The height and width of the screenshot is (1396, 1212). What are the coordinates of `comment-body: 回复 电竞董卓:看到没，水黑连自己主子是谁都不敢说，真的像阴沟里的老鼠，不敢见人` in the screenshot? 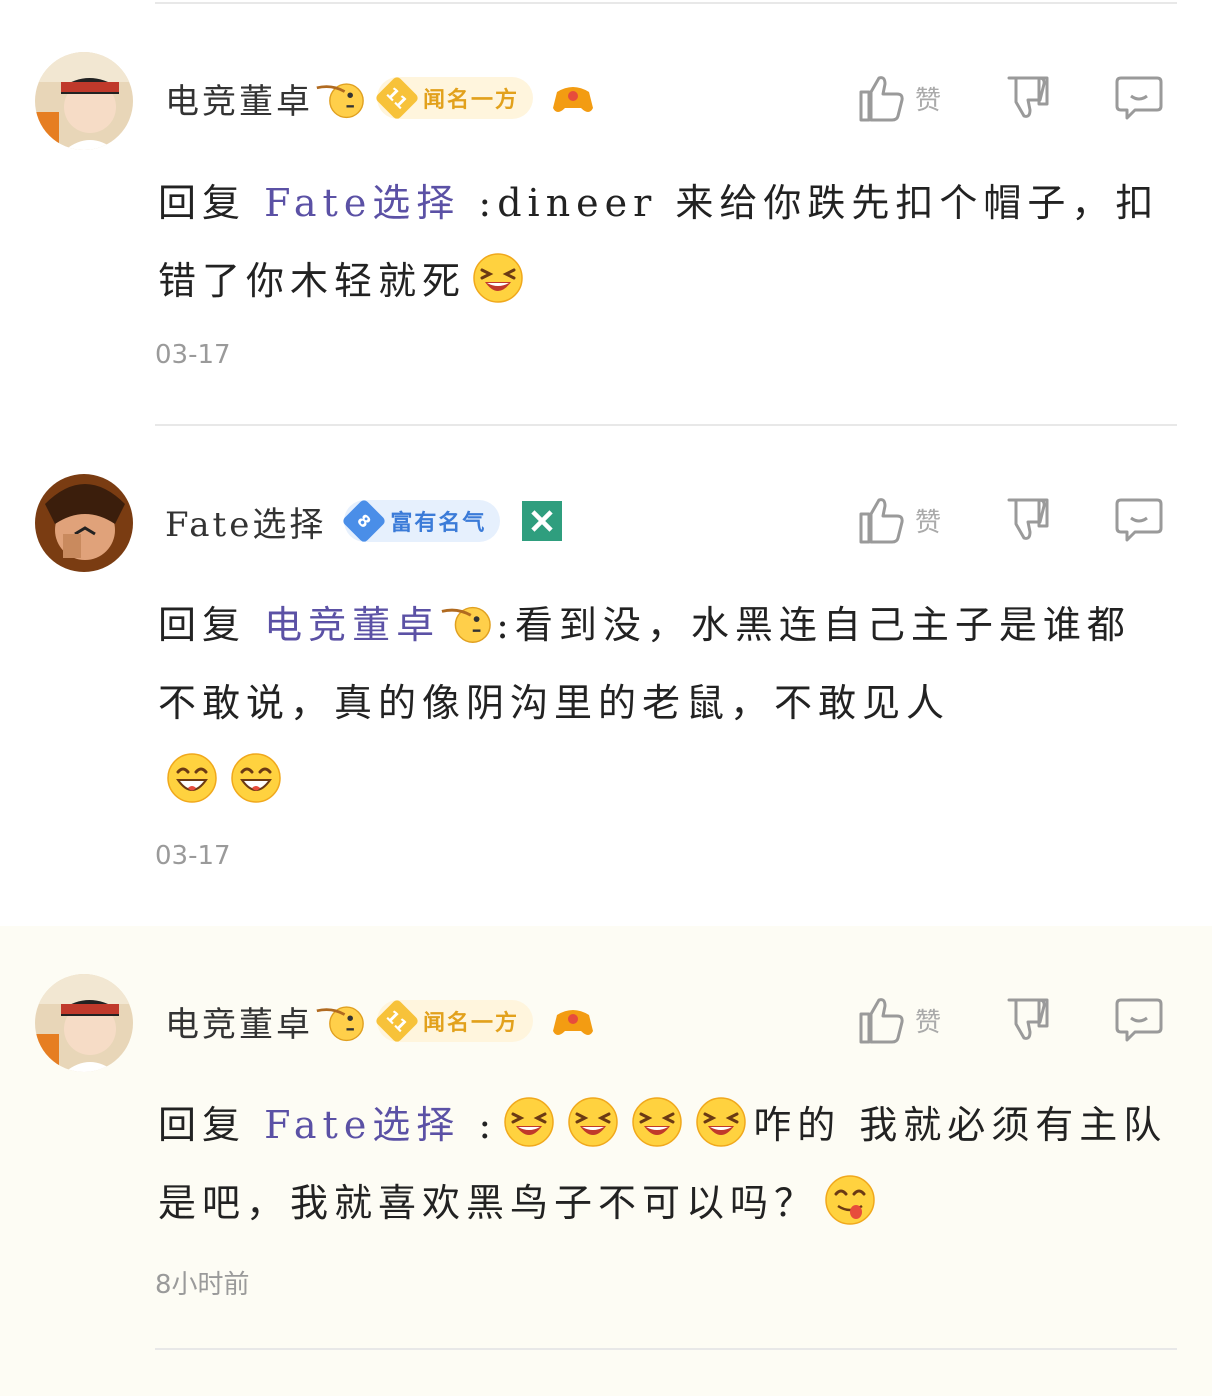 It's located at (663, 703).